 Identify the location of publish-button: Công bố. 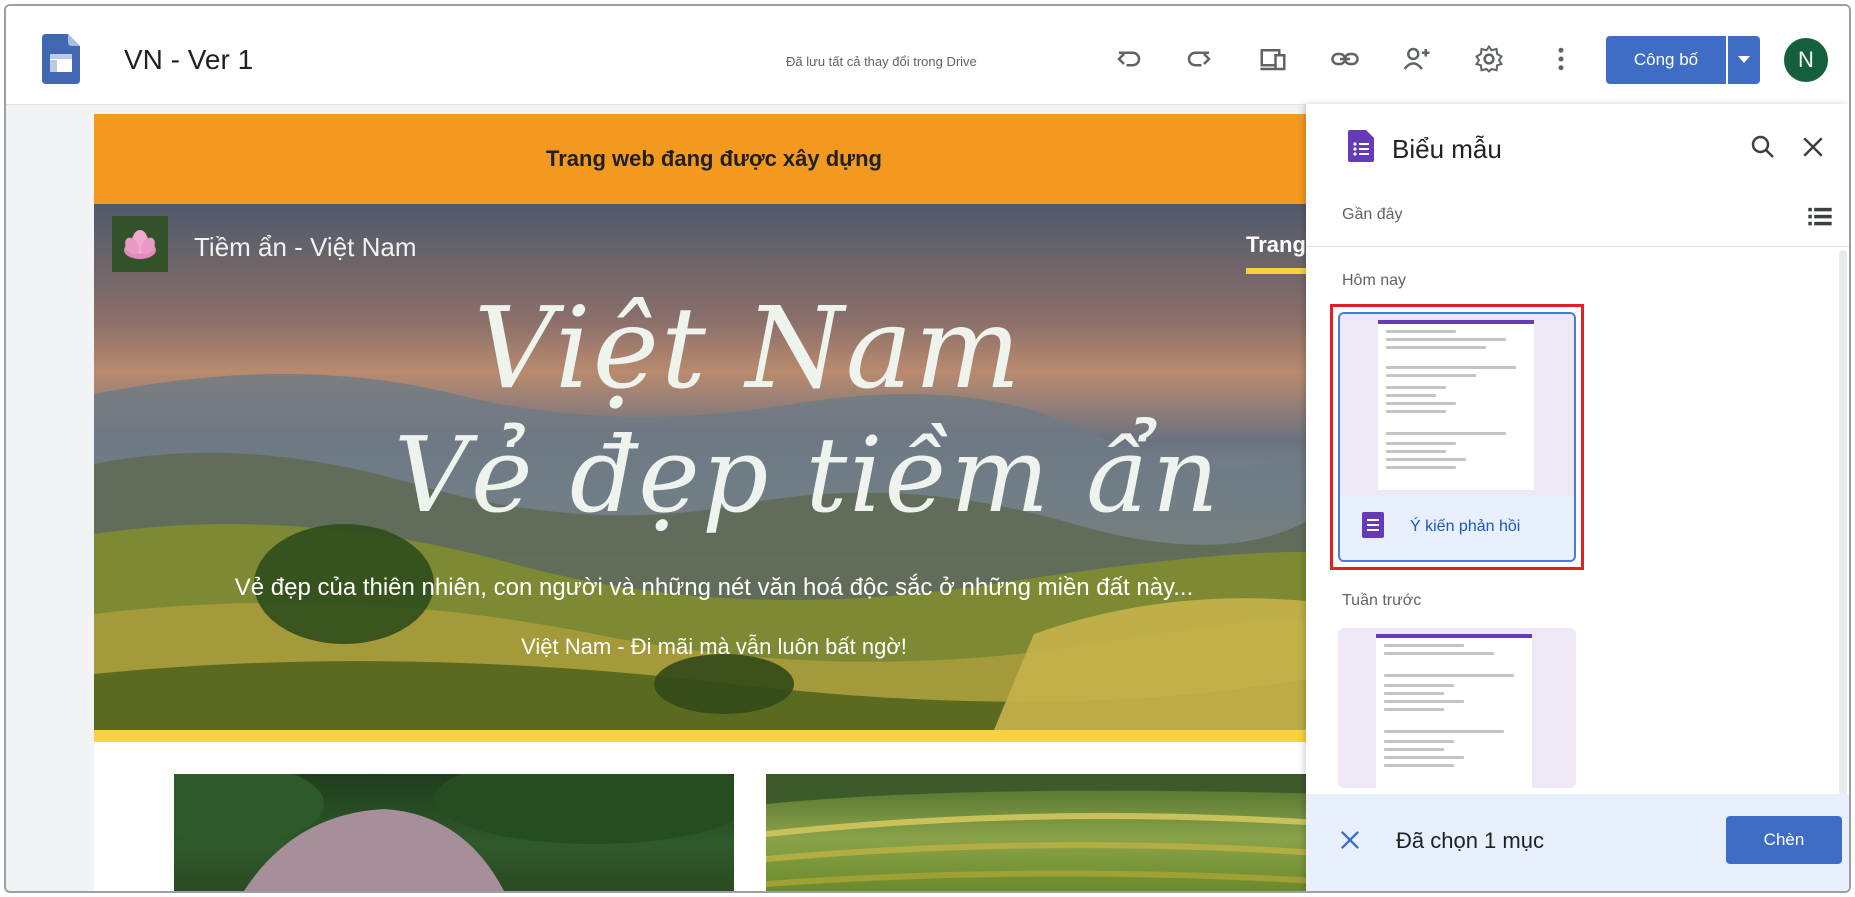
(1666, 60).